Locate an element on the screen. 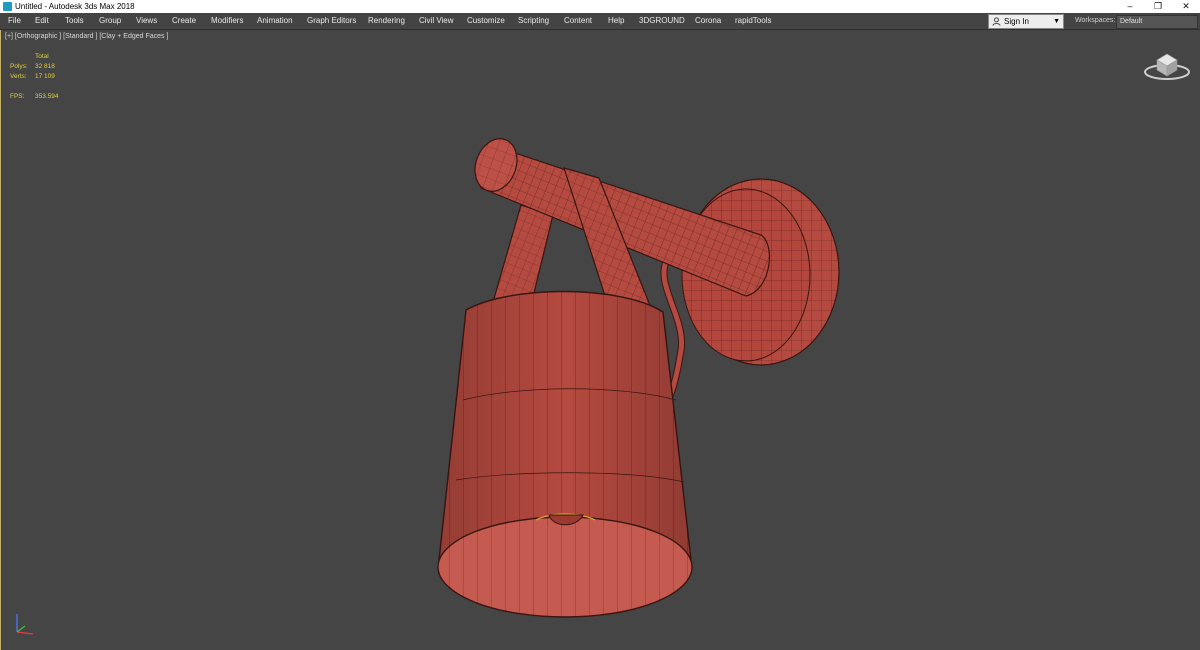 This screenshot has height=650, width=1200. window-title: Untitled - Autodesk 3ds Max 2018 is located at coordinates (75, 6).